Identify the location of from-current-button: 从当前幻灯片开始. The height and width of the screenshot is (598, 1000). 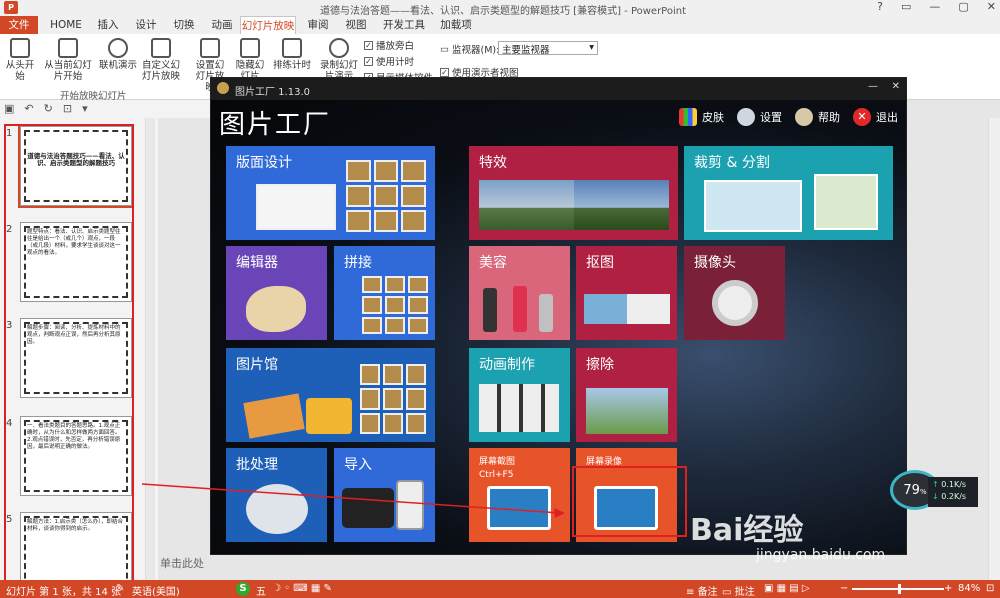
(68, 60).